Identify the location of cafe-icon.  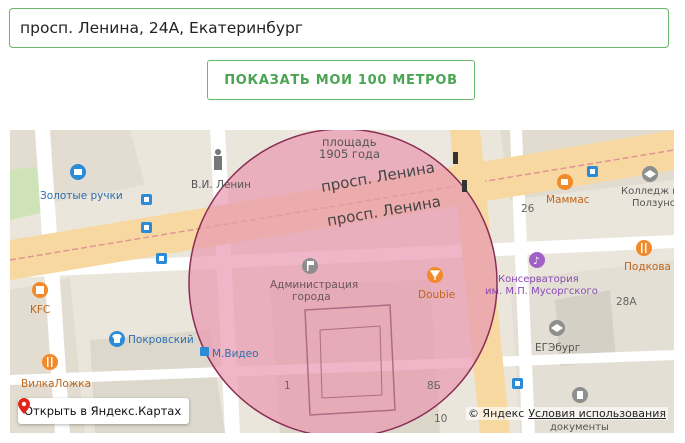
(565, 182).